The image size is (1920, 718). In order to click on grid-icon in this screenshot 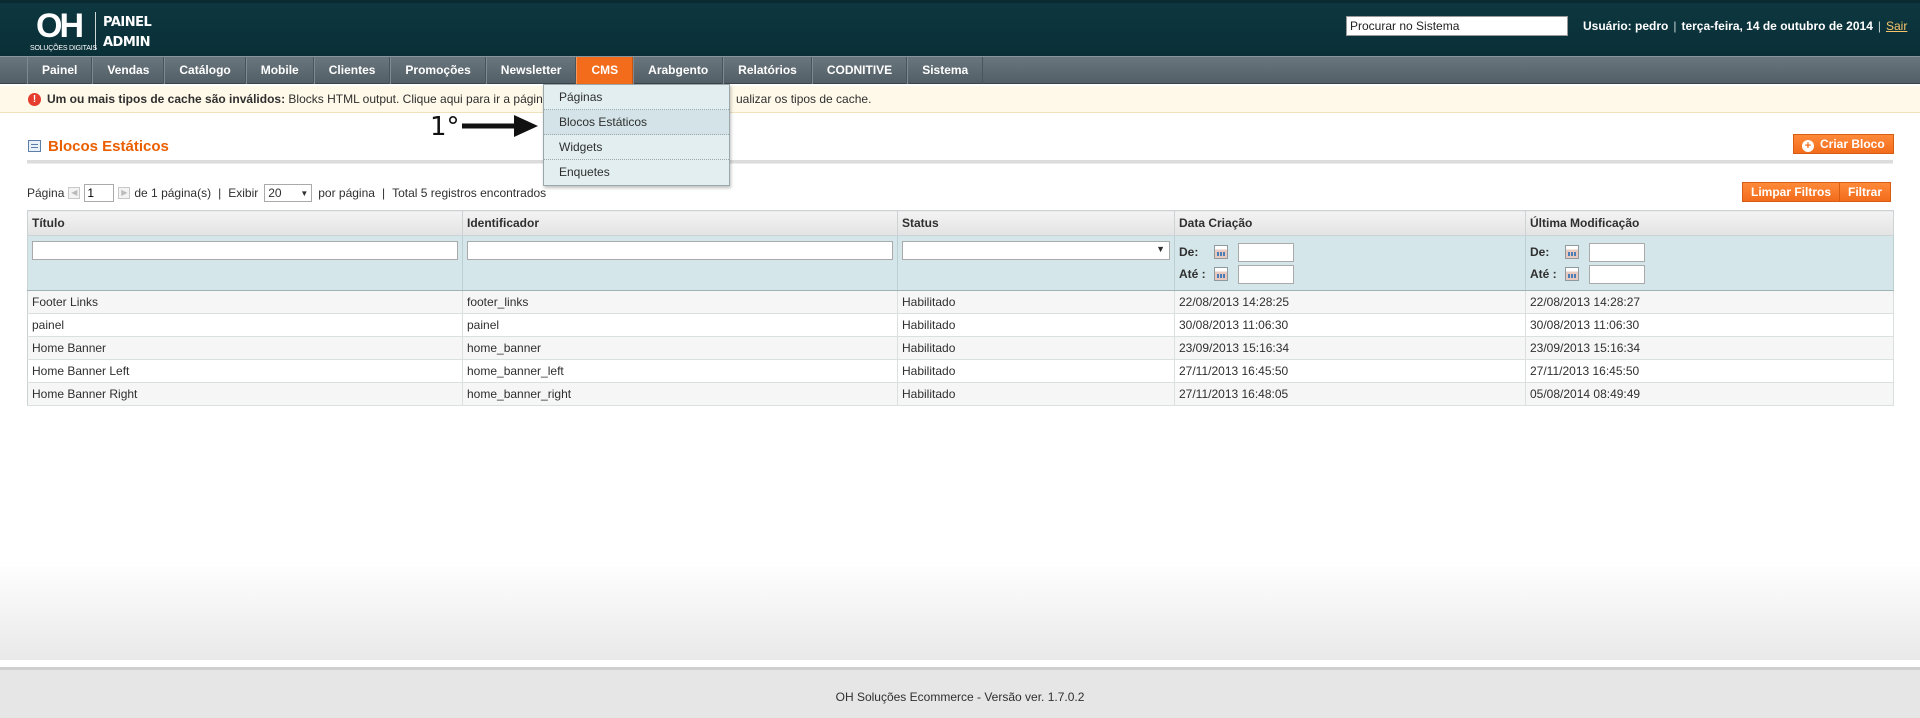, I will do `click(34, 146)`.